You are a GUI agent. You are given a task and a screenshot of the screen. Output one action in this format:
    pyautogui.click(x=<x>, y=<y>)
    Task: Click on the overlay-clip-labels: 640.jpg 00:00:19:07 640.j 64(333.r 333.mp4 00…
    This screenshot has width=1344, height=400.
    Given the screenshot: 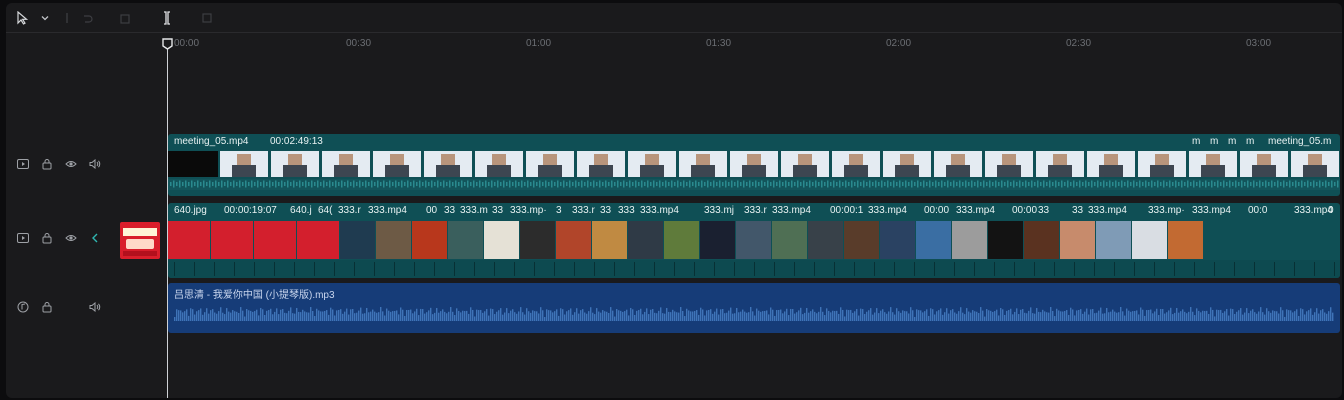 What is the action you would take?
    pyautogui.click(x=754, y=211)
    